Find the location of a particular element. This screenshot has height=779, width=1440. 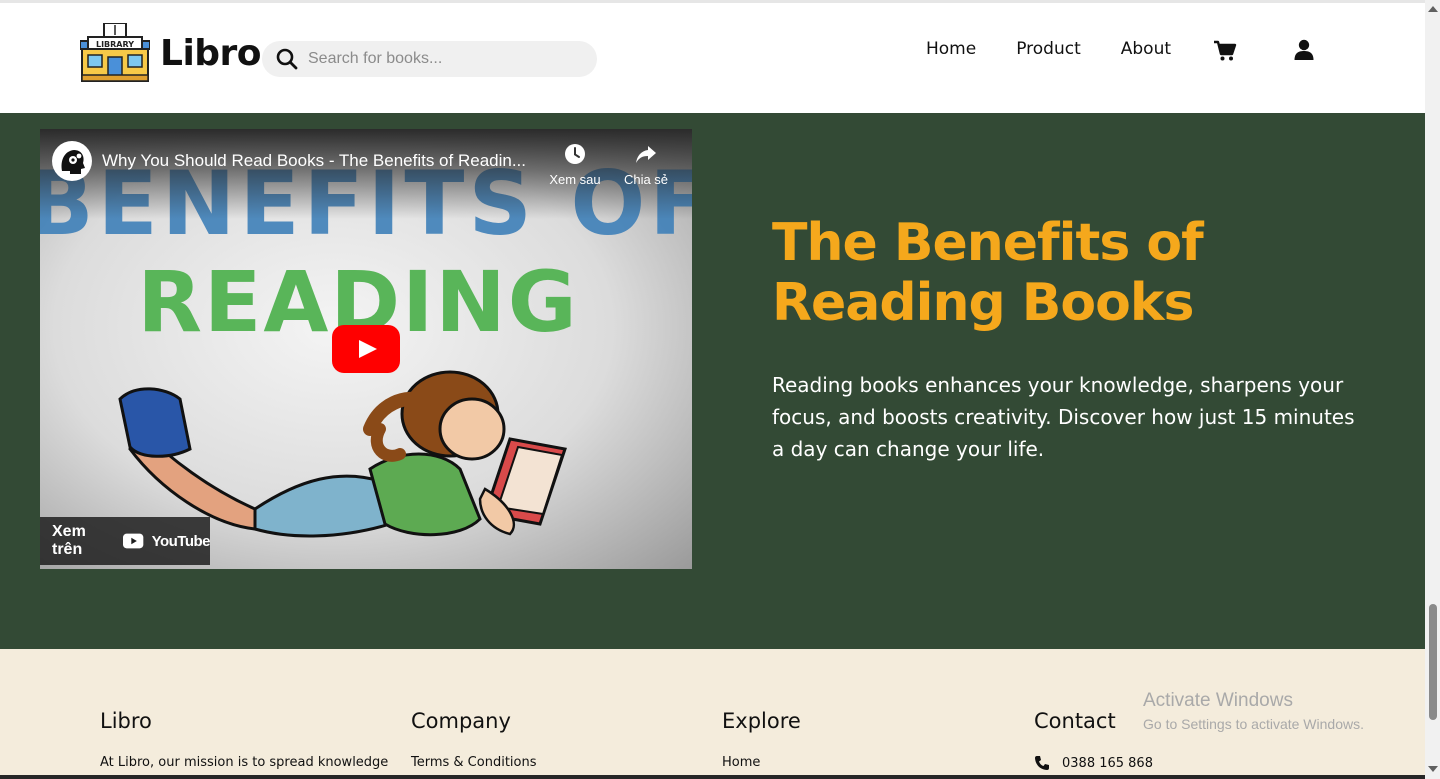

footer-col-contact: Contact 0388 165 868 is located at coordinates (1093, 740).